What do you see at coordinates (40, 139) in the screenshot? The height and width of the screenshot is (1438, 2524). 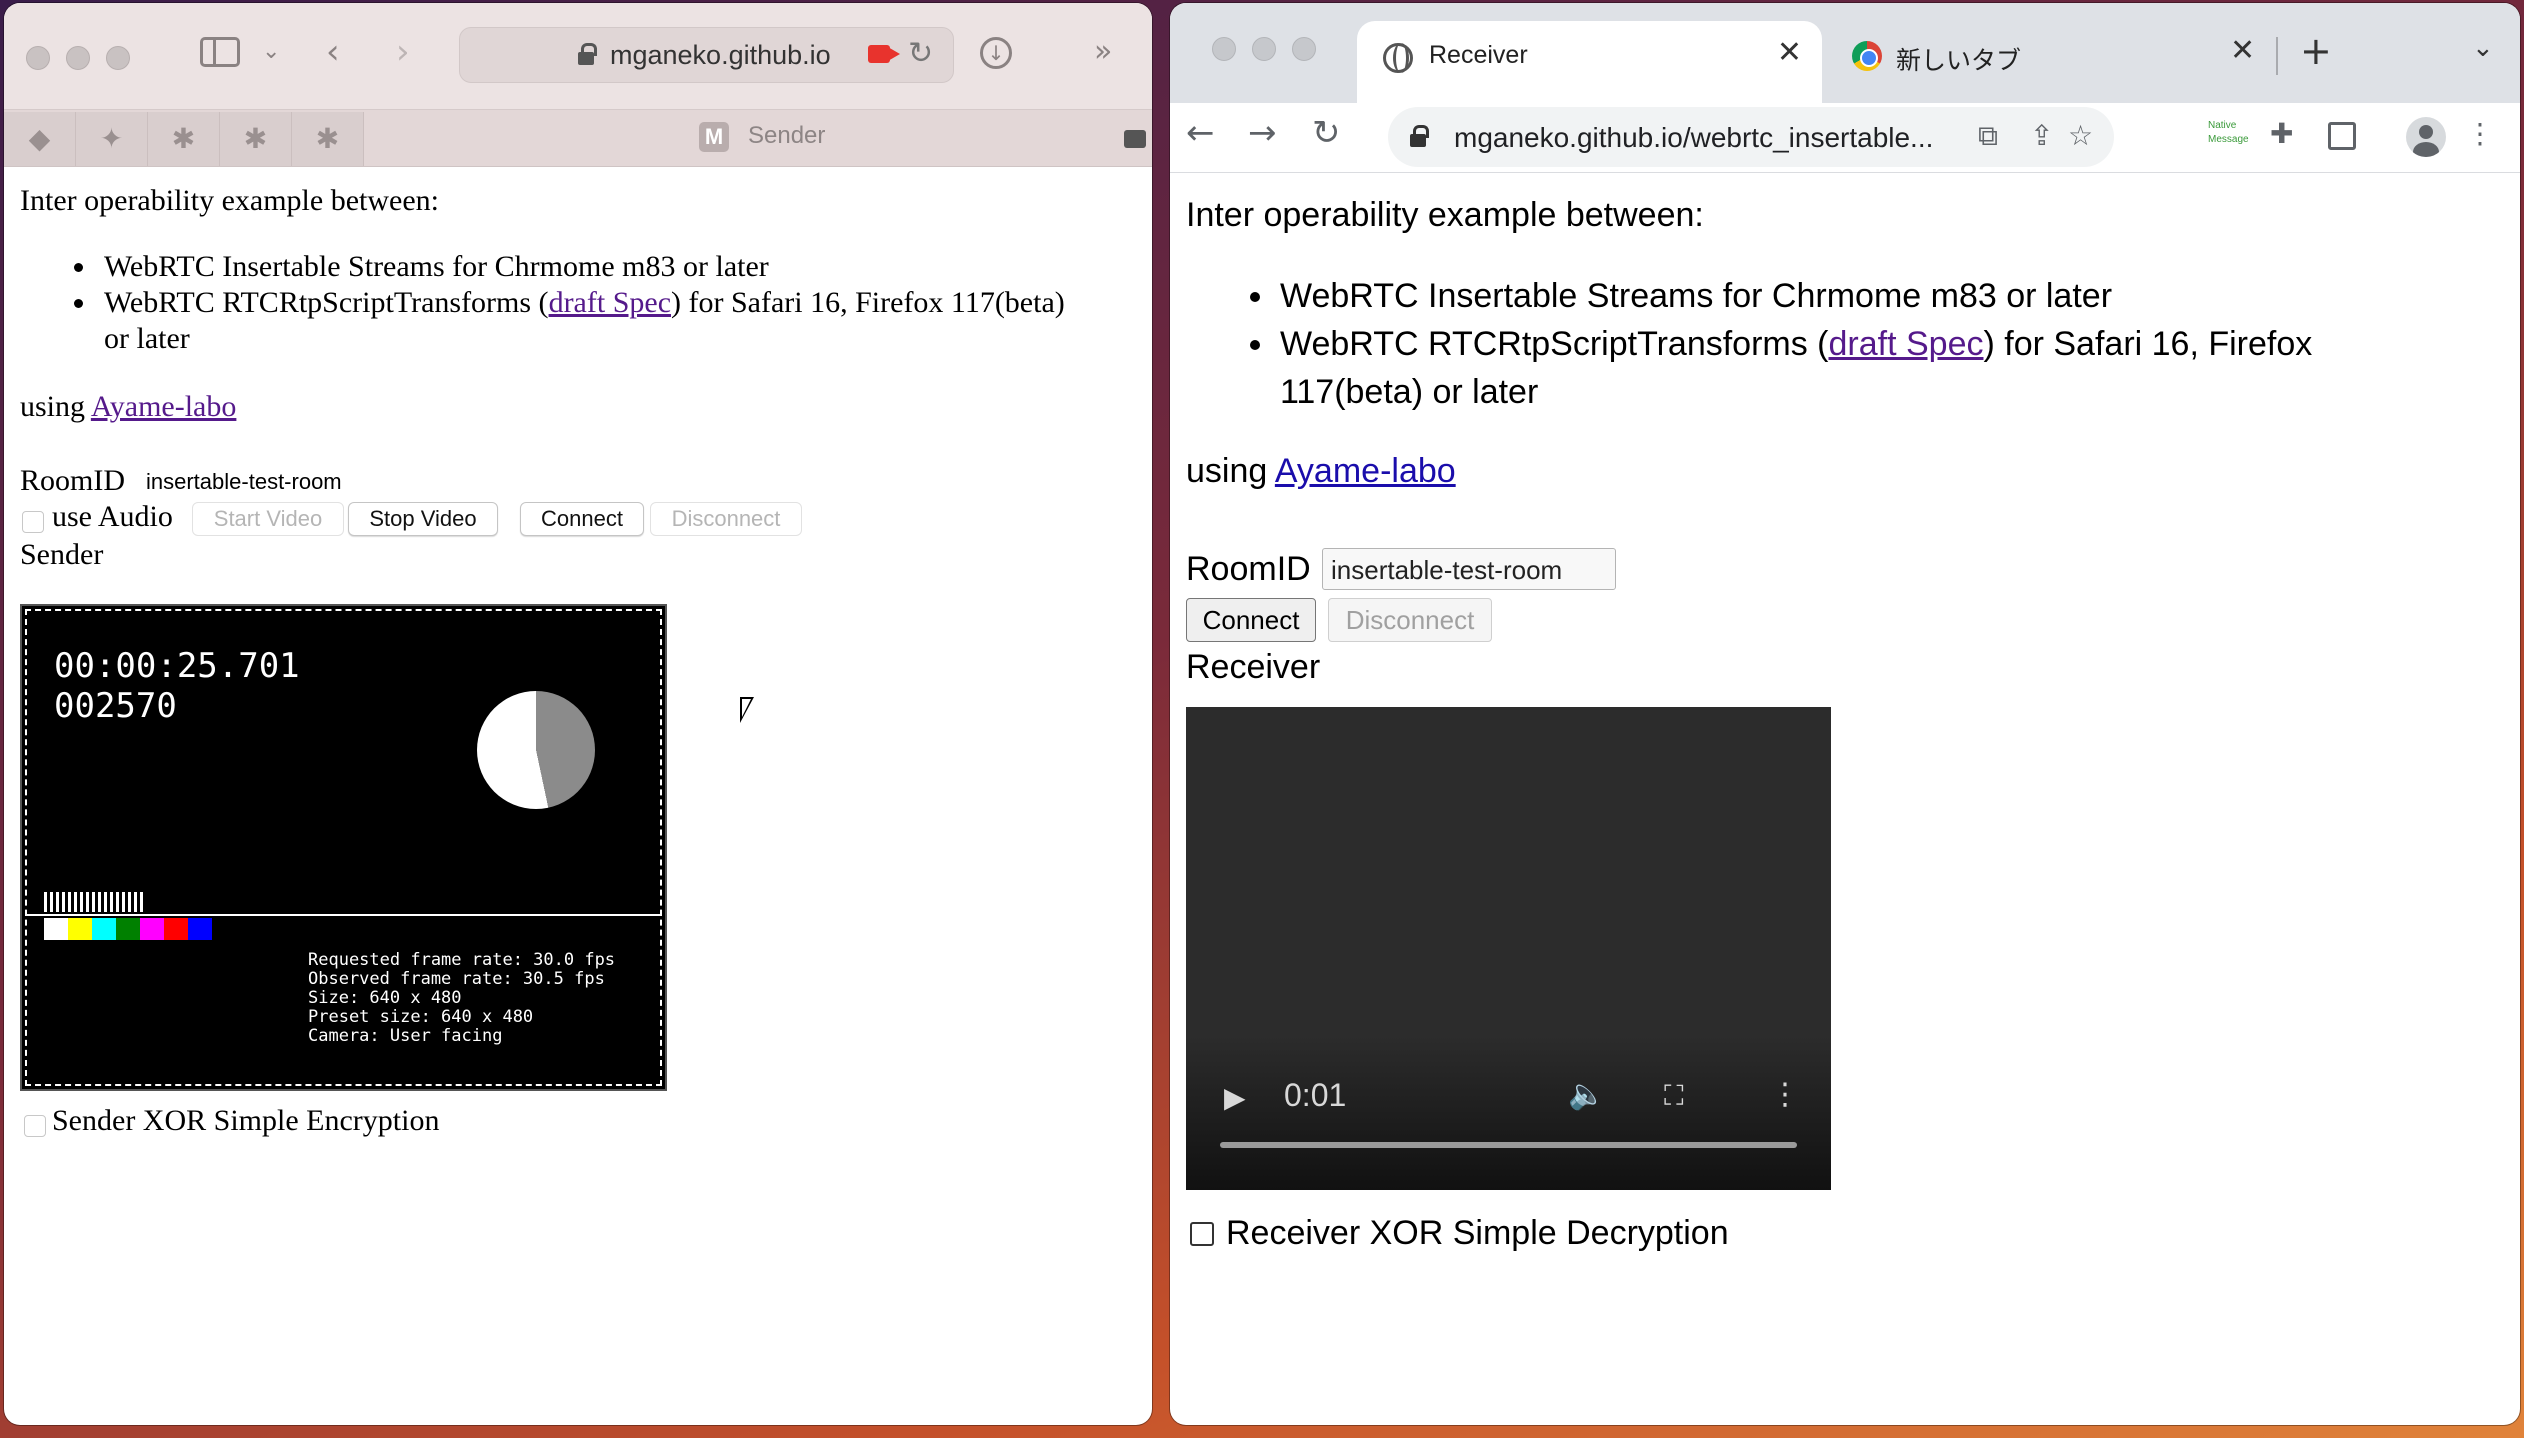 I see `favorite-bookmark-icon: ◆` at bounding box center [40, 139].